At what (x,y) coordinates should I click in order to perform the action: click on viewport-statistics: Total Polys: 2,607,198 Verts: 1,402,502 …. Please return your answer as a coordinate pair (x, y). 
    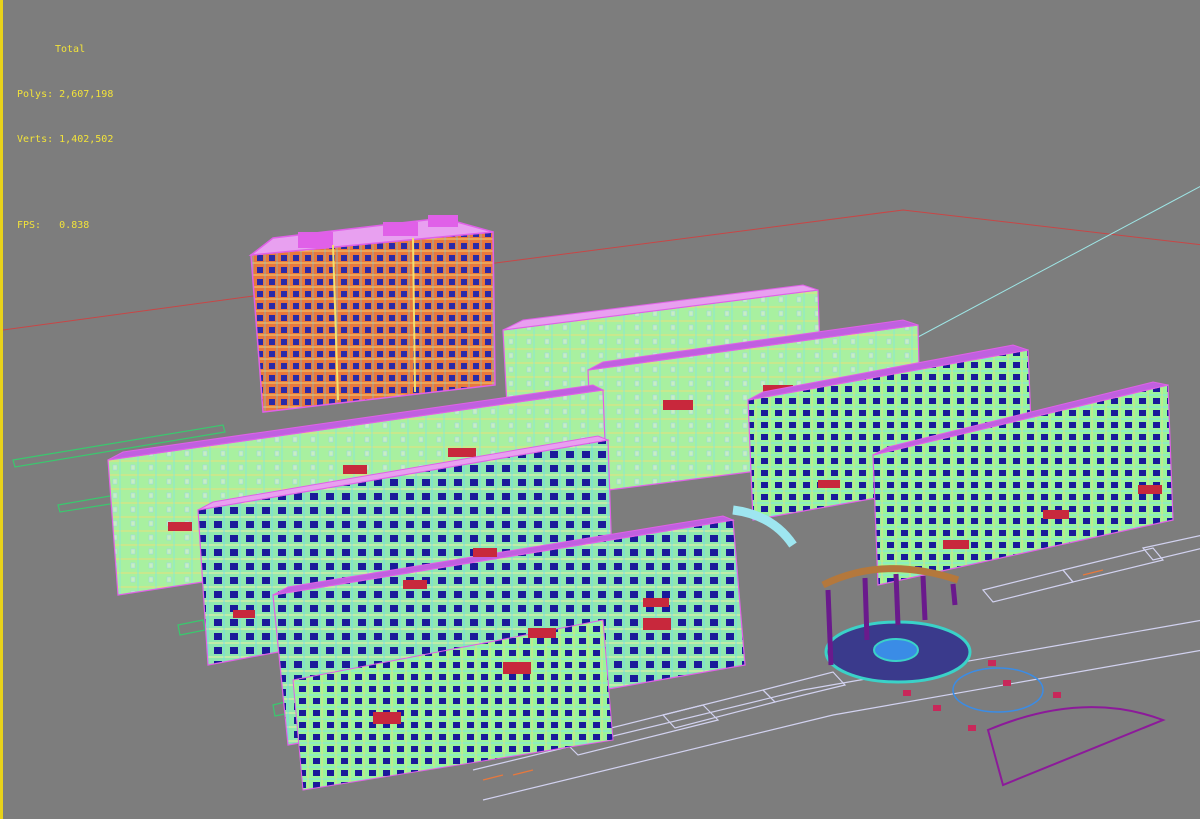
    Looking at the image, I should click on (65, 137).